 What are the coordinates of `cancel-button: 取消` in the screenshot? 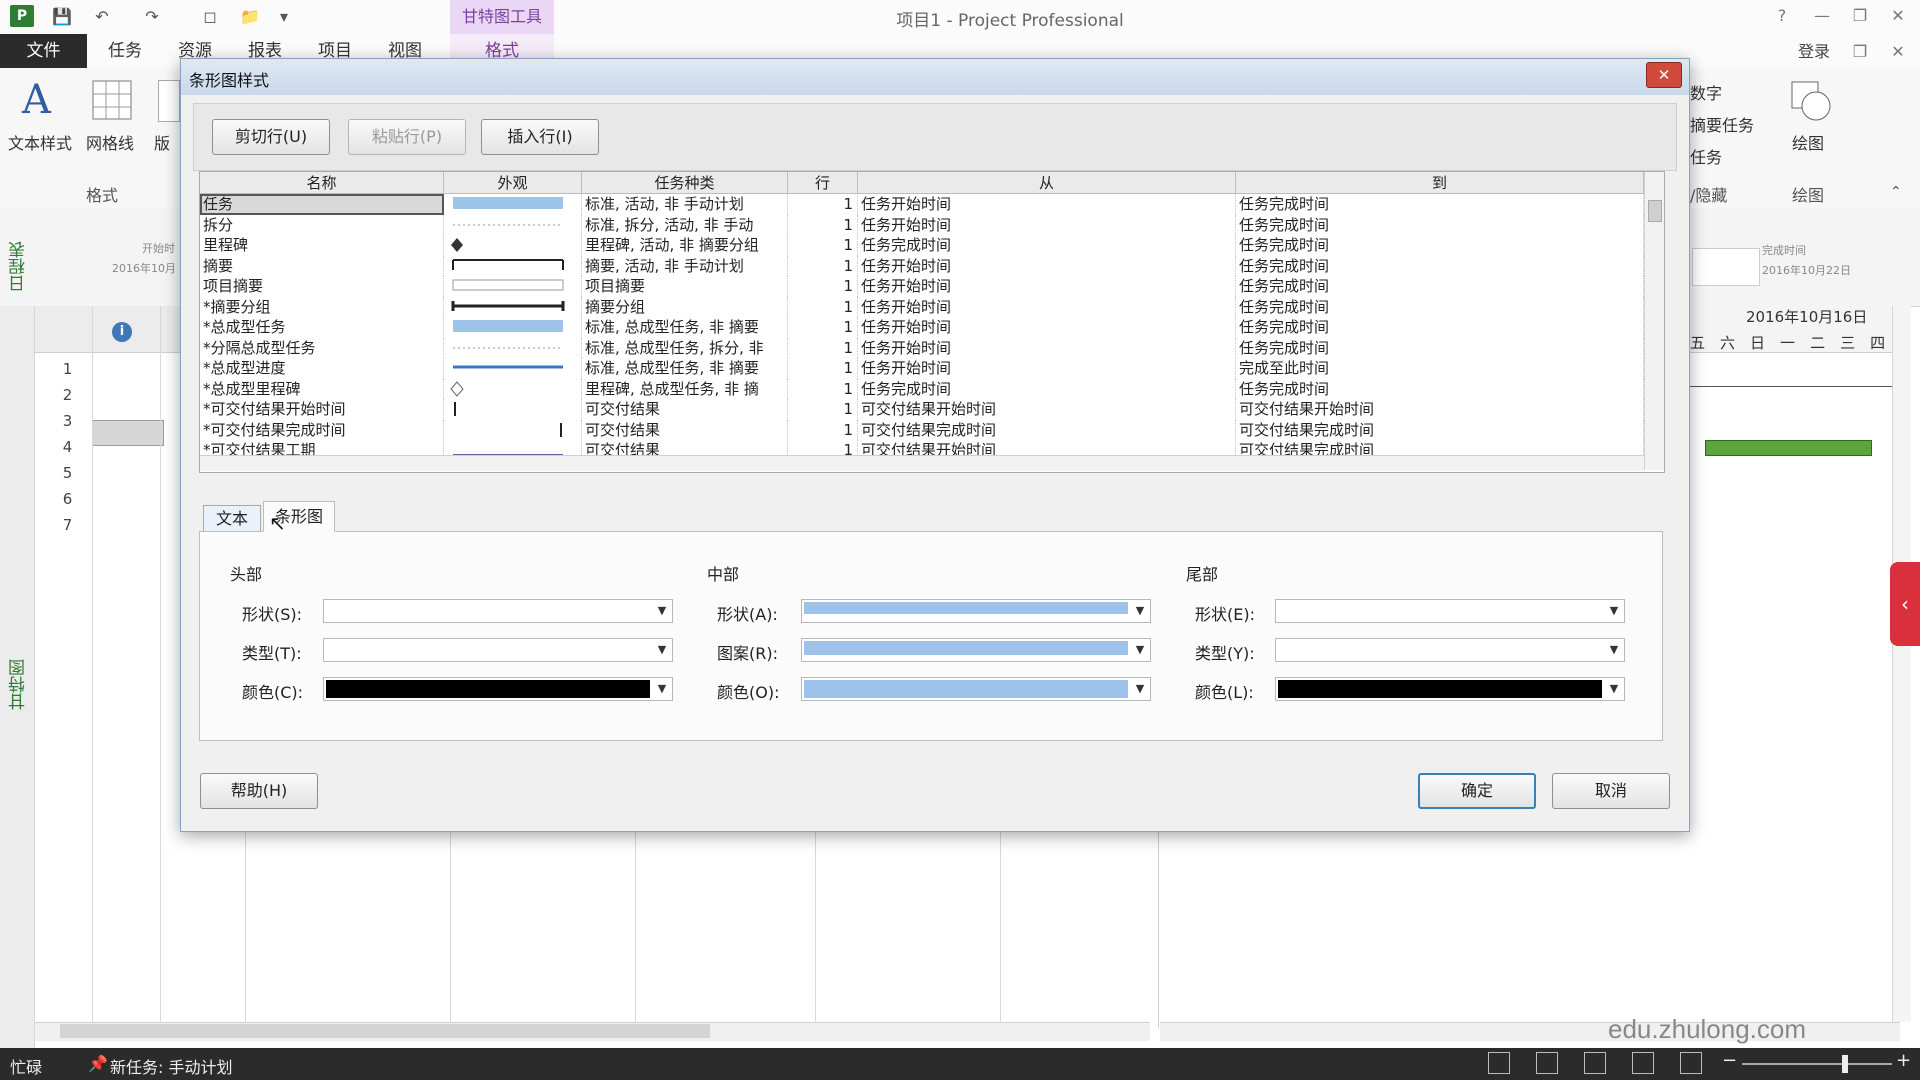 It's located at (1611, 791).